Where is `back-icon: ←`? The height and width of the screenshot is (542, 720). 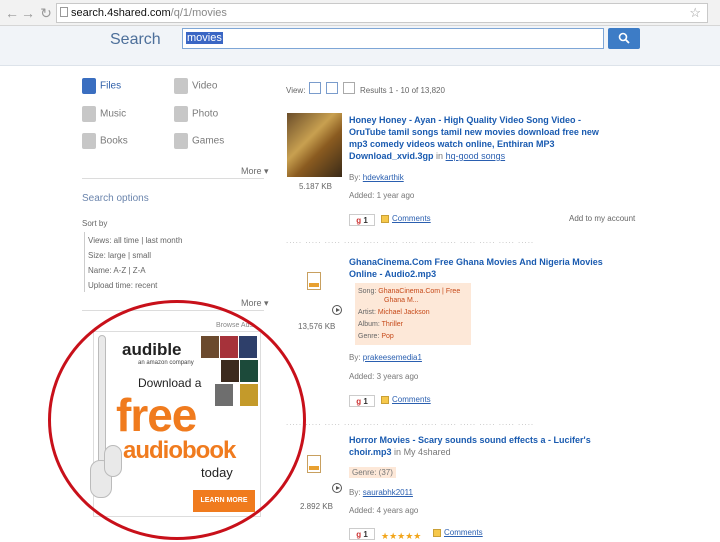
back-icon: ← is located at coordinates (12, 13).